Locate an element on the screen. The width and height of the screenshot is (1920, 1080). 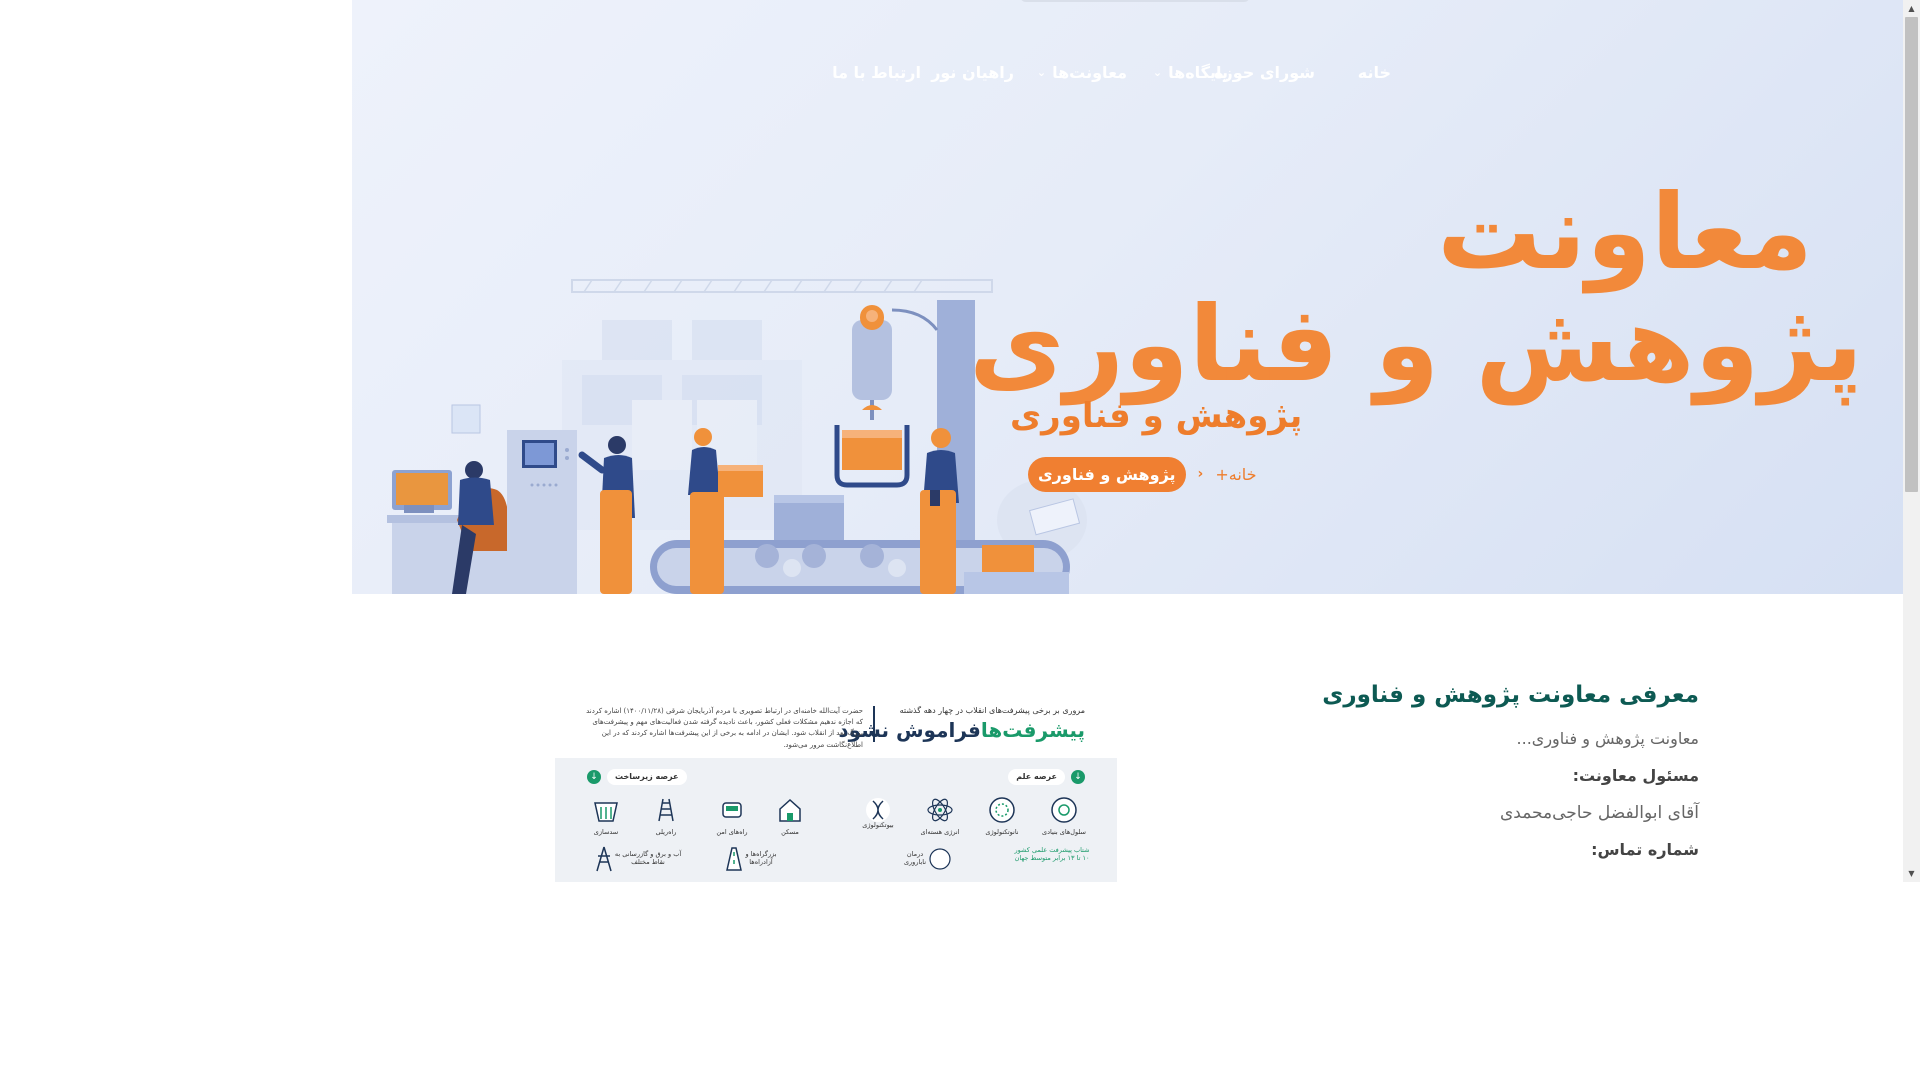
nav-item-bases: پایگاه‌ها ⌄ is located at coordinates (1190, 72).